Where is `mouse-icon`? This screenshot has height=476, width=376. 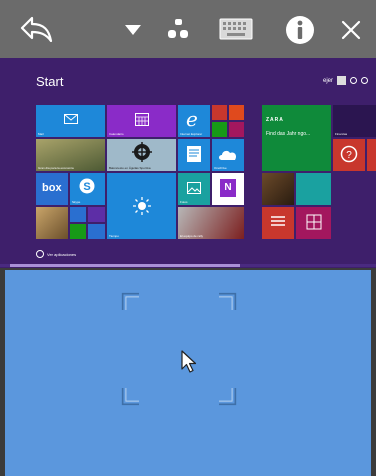 mouse-icon is located at coordinates (178, 29).